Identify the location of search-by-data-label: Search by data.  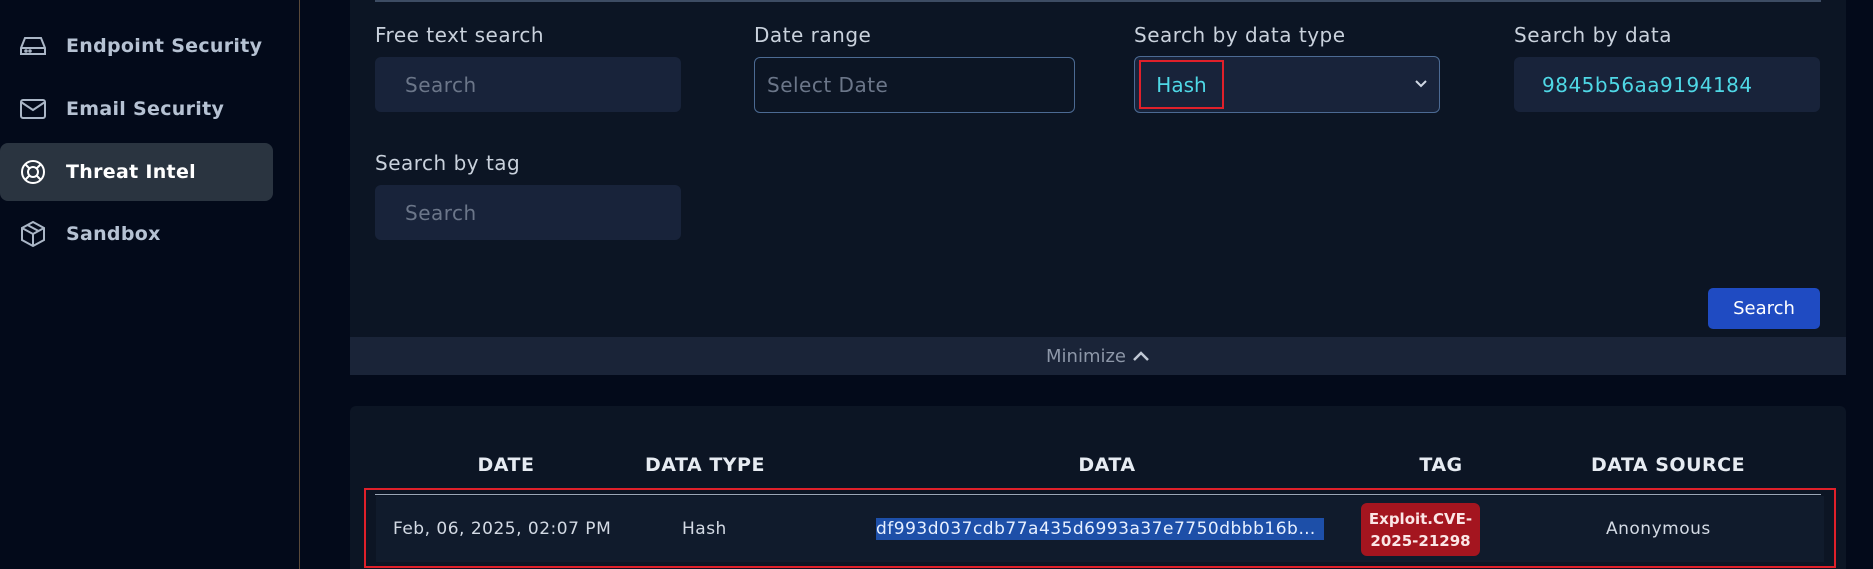
(1593, 35).